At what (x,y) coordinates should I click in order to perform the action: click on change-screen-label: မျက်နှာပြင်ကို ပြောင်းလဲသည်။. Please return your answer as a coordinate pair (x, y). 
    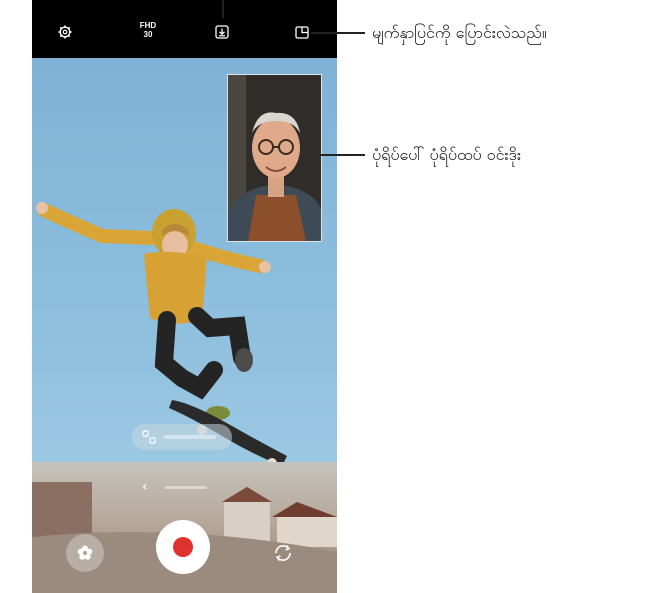
    Looking at the image, I should click on (459, 32).